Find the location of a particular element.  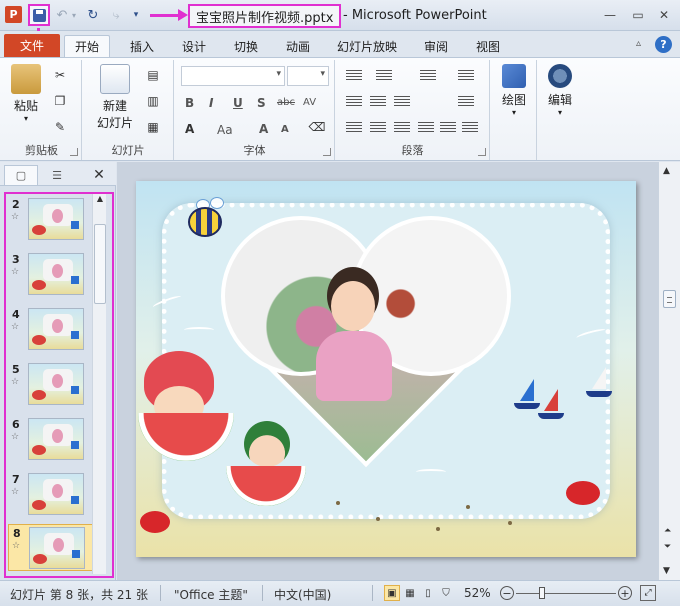

ribbon-minimize-icon: ▵ is located at coordinates (638, 43).